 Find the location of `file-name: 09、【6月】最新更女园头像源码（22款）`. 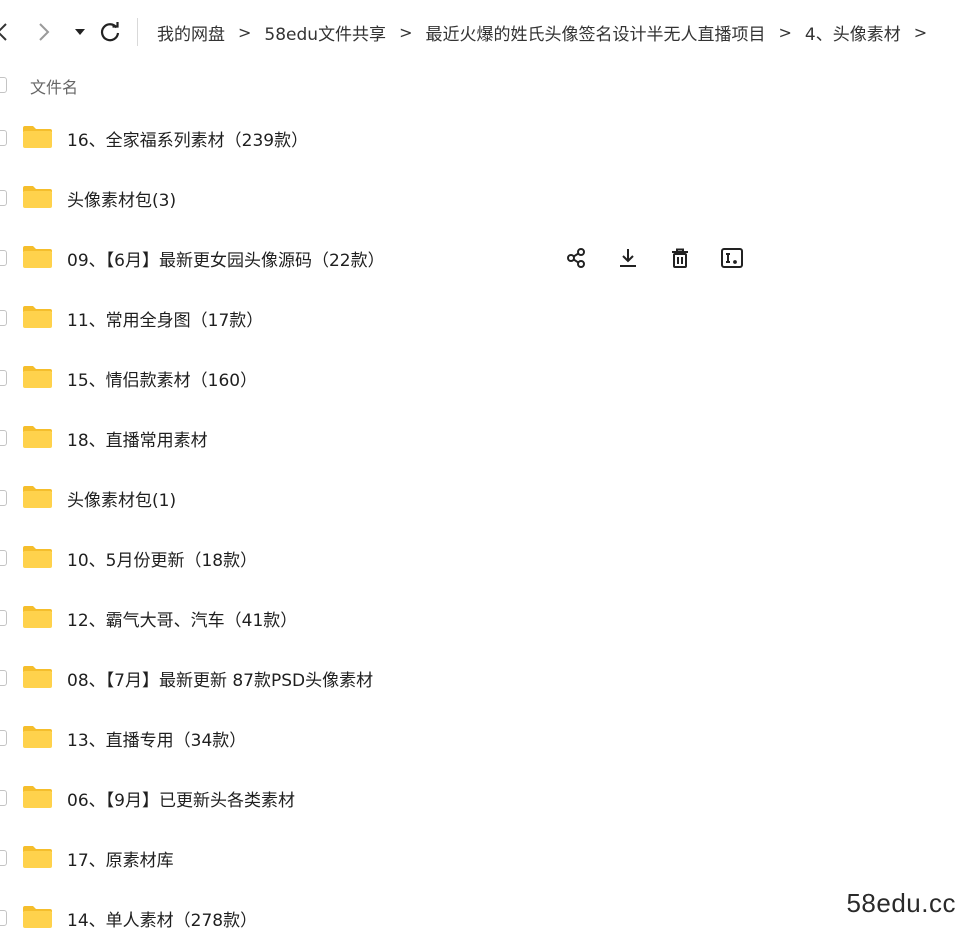

file-name: 09、【6月】最新更女园头像源码（22款） is located at coordinates (226, 258).